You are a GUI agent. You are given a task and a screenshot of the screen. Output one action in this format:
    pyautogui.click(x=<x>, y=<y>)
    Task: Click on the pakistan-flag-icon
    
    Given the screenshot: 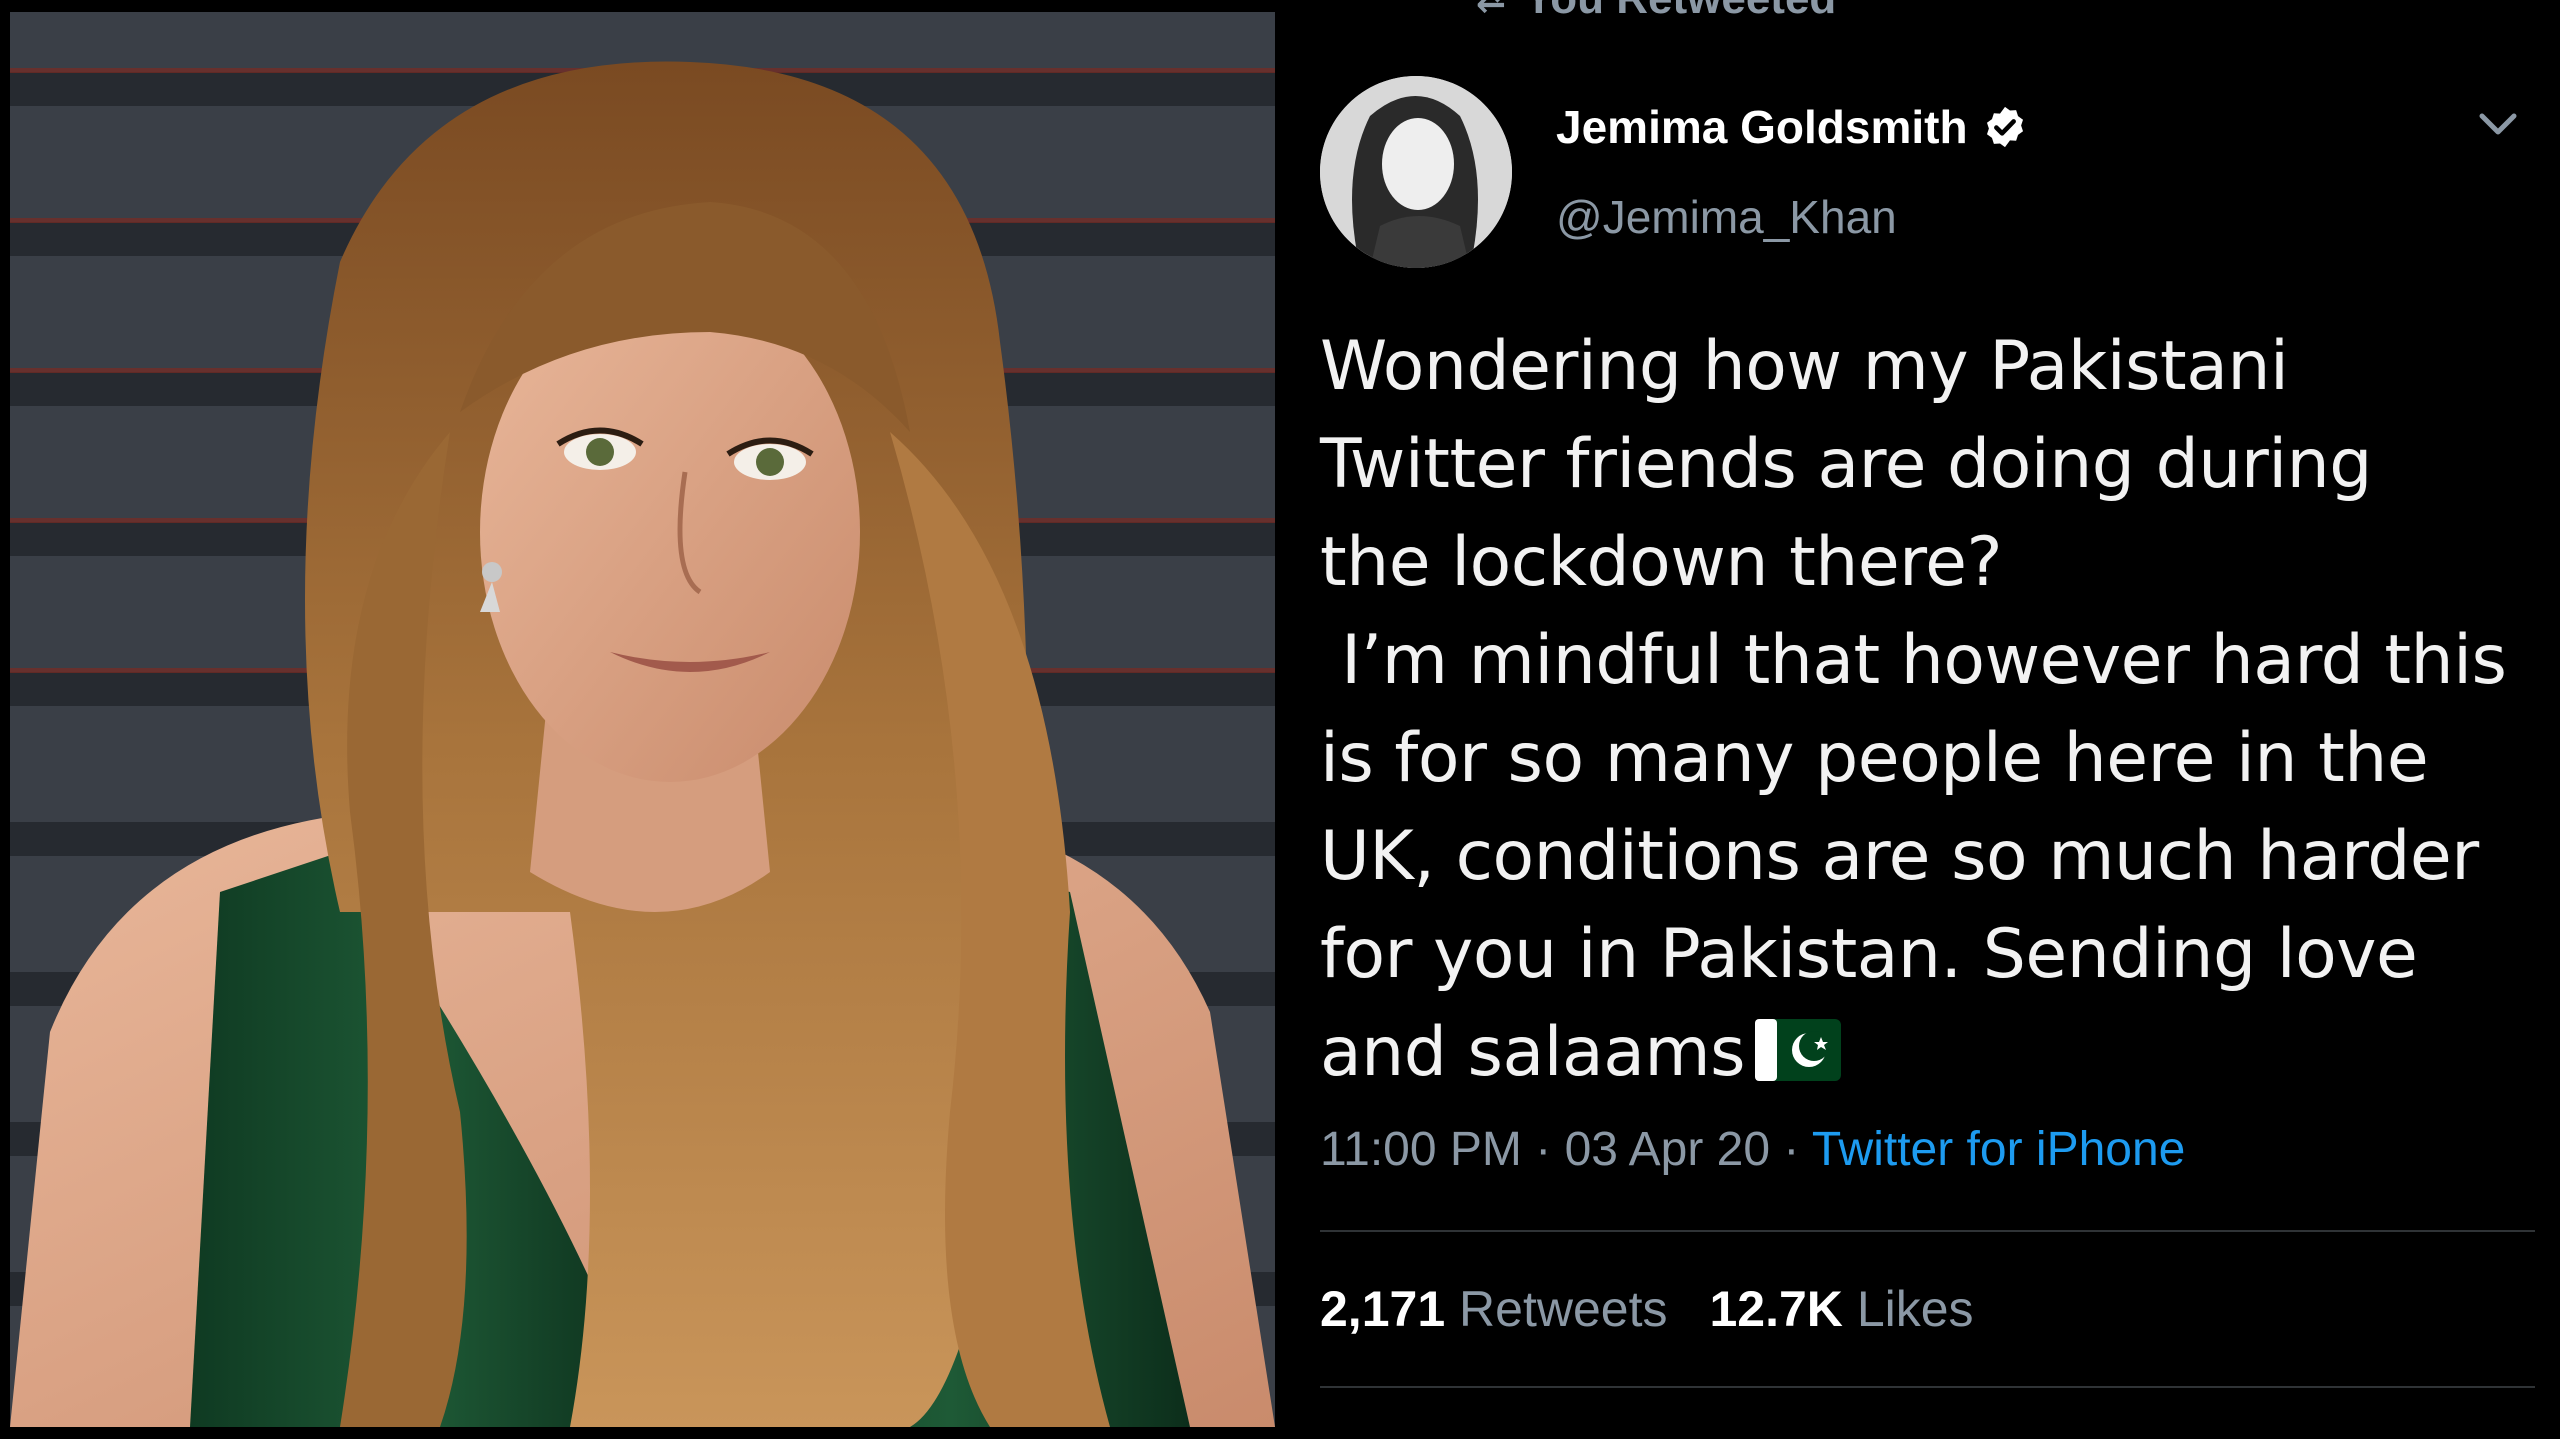 What is the action you would take?
    pyautogui.click(x=1798, y=1050)
    